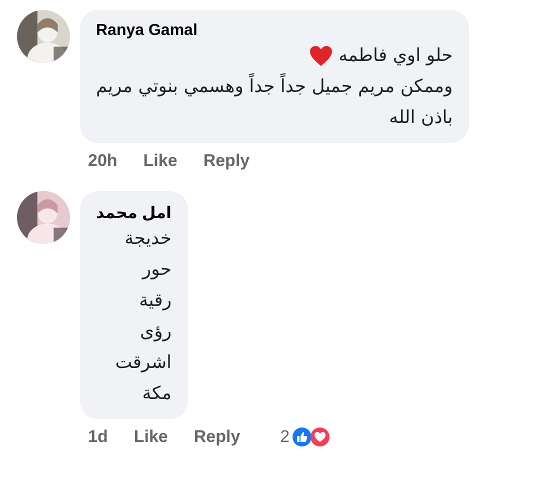 The width and height of the screenshot is (560, 496). What do you see at coordinates (274, 31) in the screenshot?
I see `author-name: Ranya Gamal` at bounding box center [274, 31].